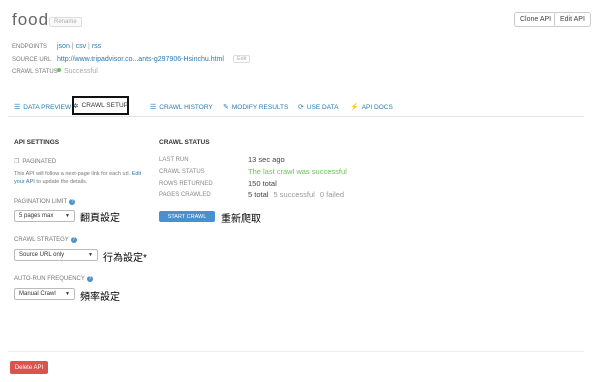 This screenshot has height=382, width=600. I want to click on paginated-label: ❐ PAGINATED, so click(35, 162).